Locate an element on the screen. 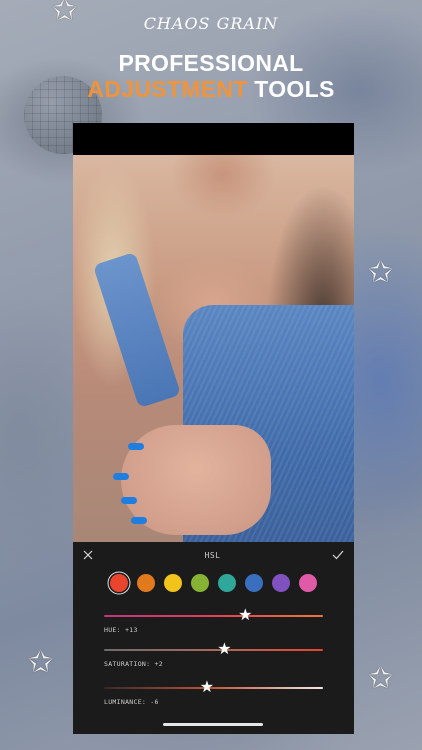 The height and width of the screenshot is (750, 422). hue-slider-thumb: ★ is located at coordinates (245, 615).